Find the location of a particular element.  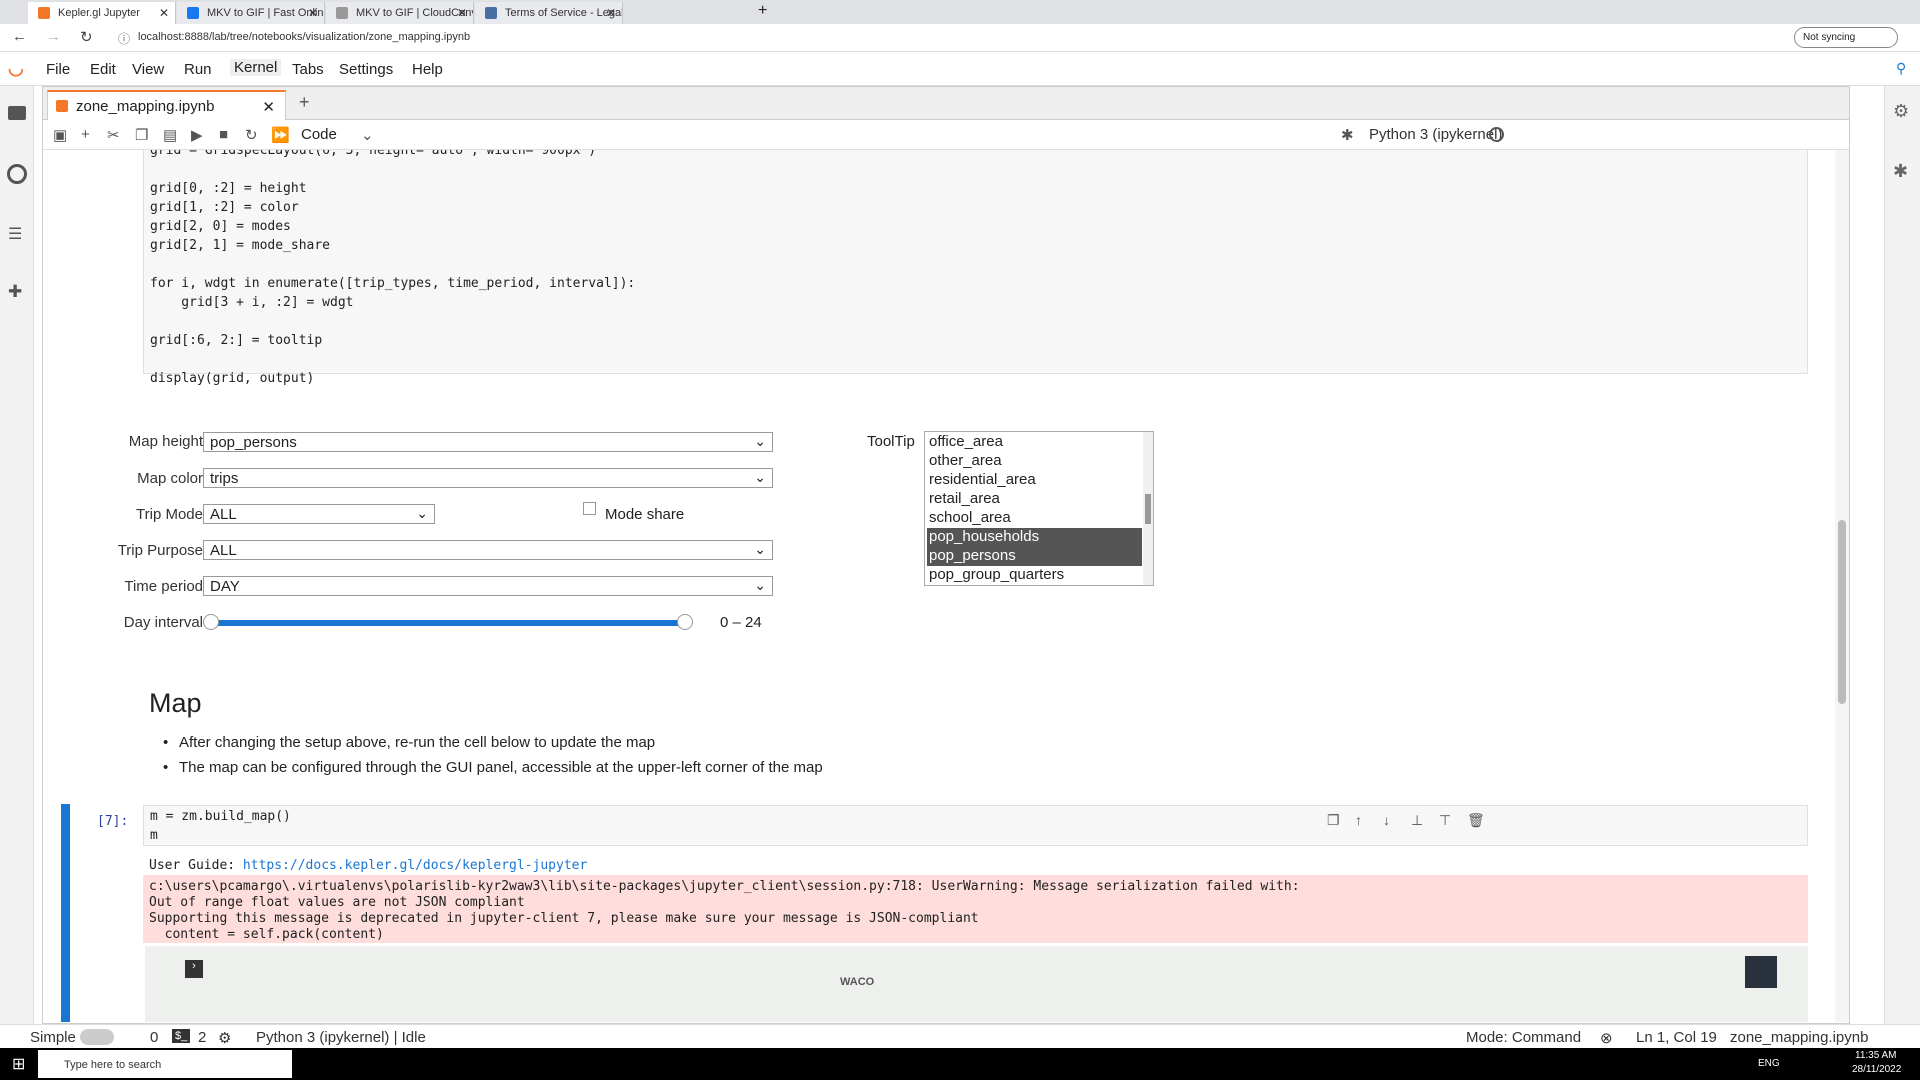

new-tab-button: + is located at coordinates (762, 11).